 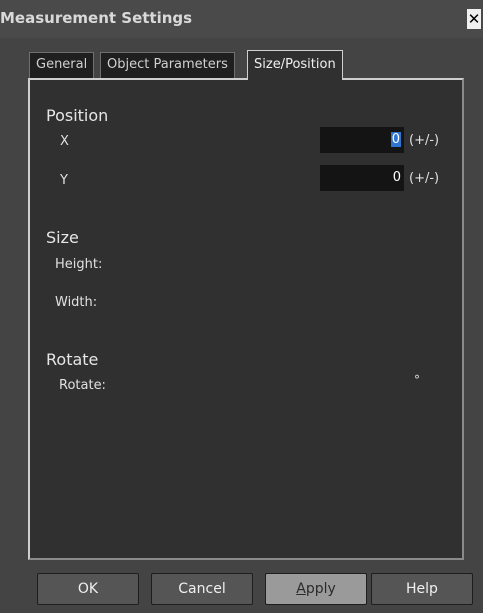 What do you see at coordinates (64, 180) in the screenshot?
I see `y-label: Y` at bounding box center [64, 180].